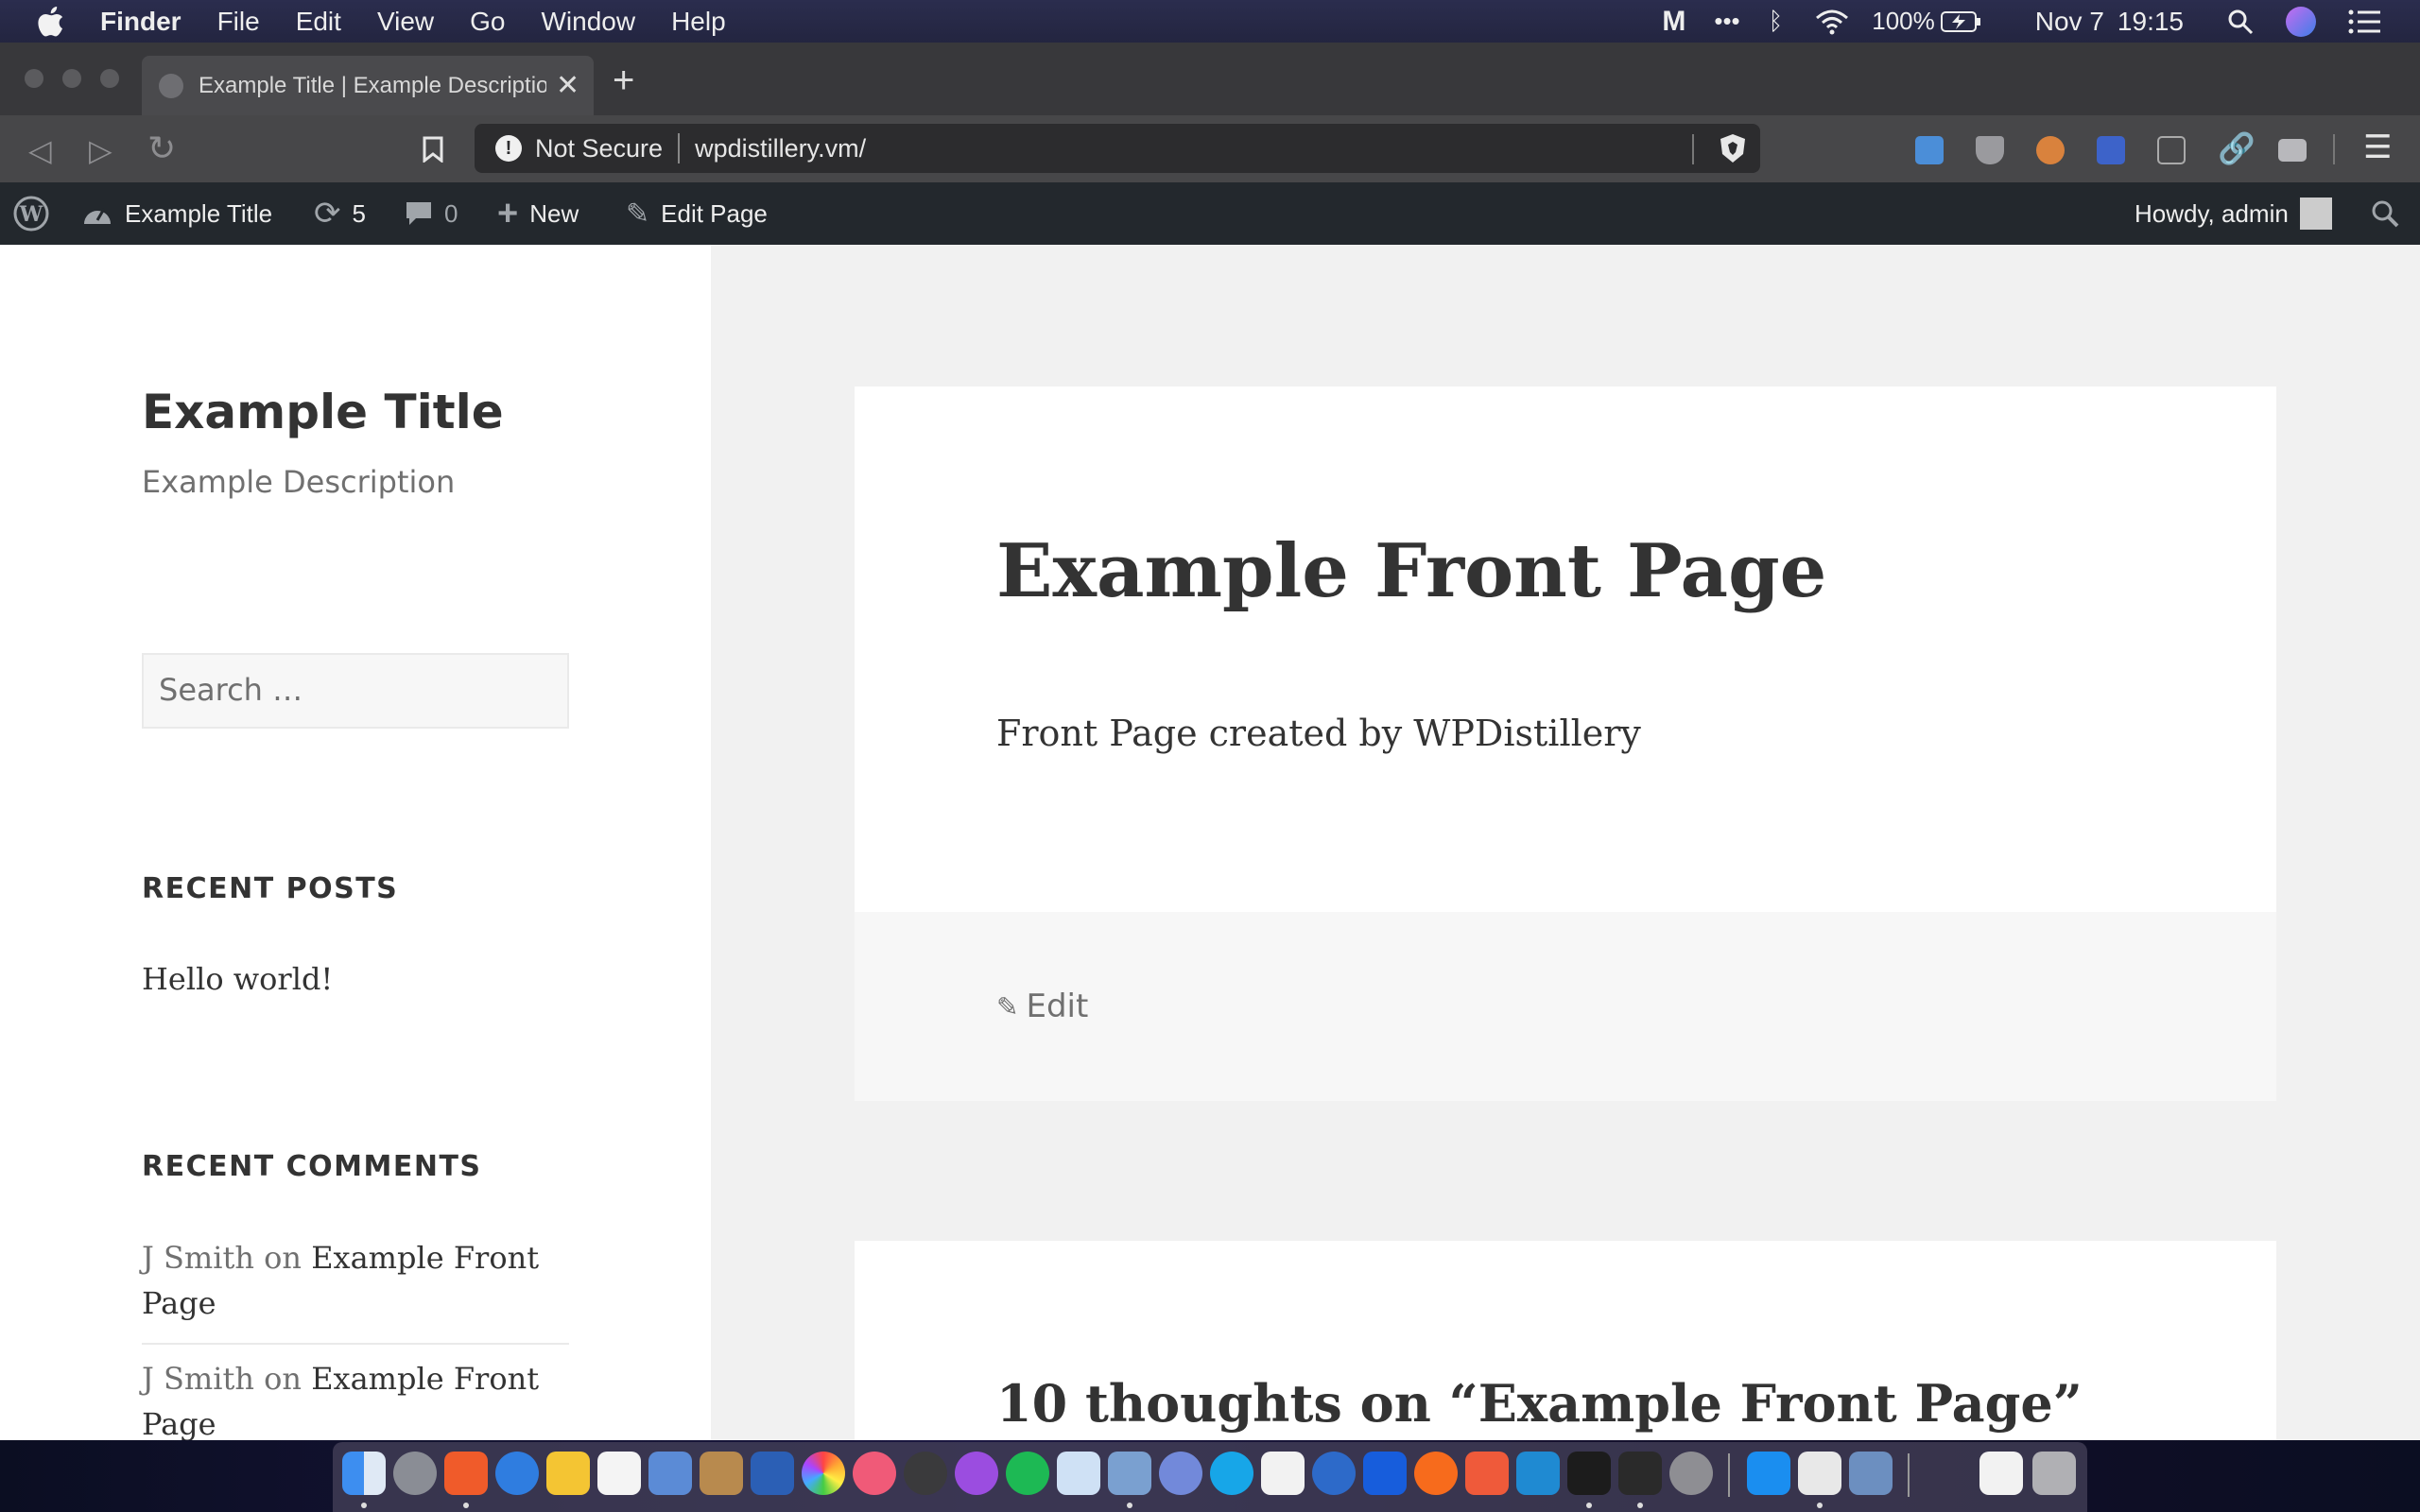 This screenshot has width=2420, height=1512. What do you see at coordinates (2237, 148) in the screenshot?
I see `link-icon: 🔗` at bounding box center [2237, 148].